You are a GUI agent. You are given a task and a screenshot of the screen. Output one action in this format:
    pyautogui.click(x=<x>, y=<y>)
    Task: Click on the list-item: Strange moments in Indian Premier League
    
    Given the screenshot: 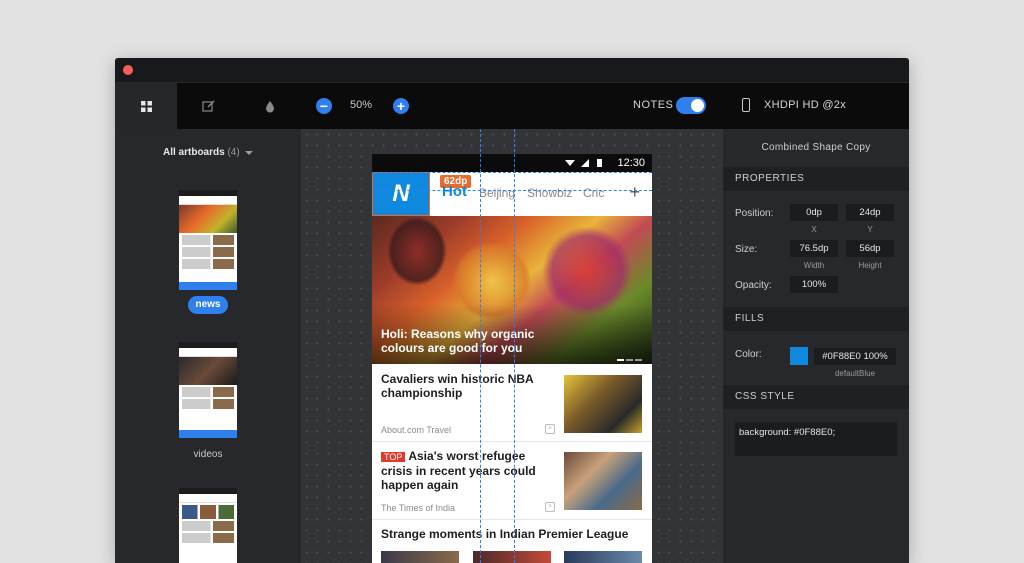 What is the action you would take?
    pyautogui.click(x=512, y=541)
    